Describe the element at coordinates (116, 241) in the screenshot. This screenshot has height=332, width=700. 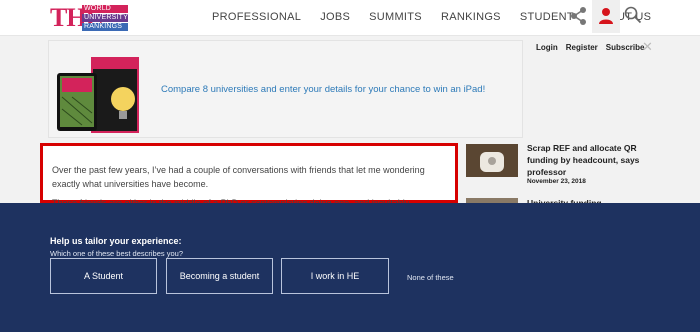
I see `survey-title: Help us tailor your experience:` at that location.